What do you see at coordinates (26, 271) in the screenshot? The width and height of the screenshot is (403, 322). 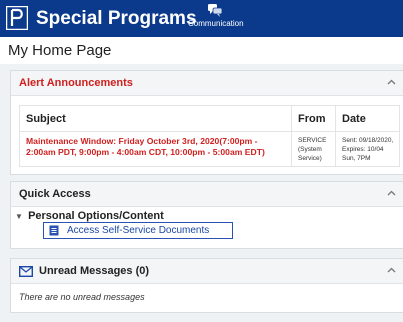 I see `mail-icon` at bounding box center [26, 271].